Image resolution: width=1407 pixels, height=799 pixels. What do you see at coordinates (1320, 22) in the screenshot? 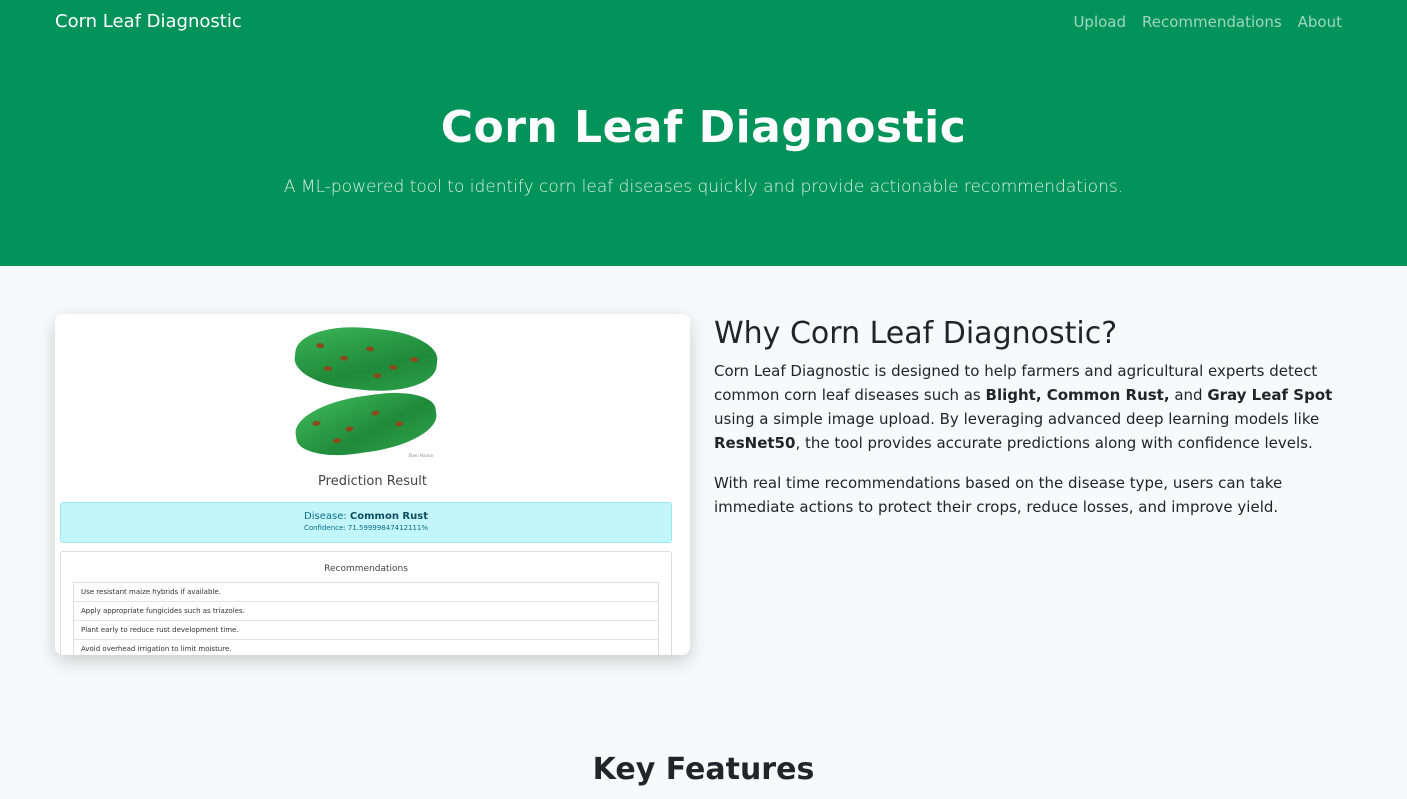
I see `nav-link-about: About` at bounding box center [1320, 22].